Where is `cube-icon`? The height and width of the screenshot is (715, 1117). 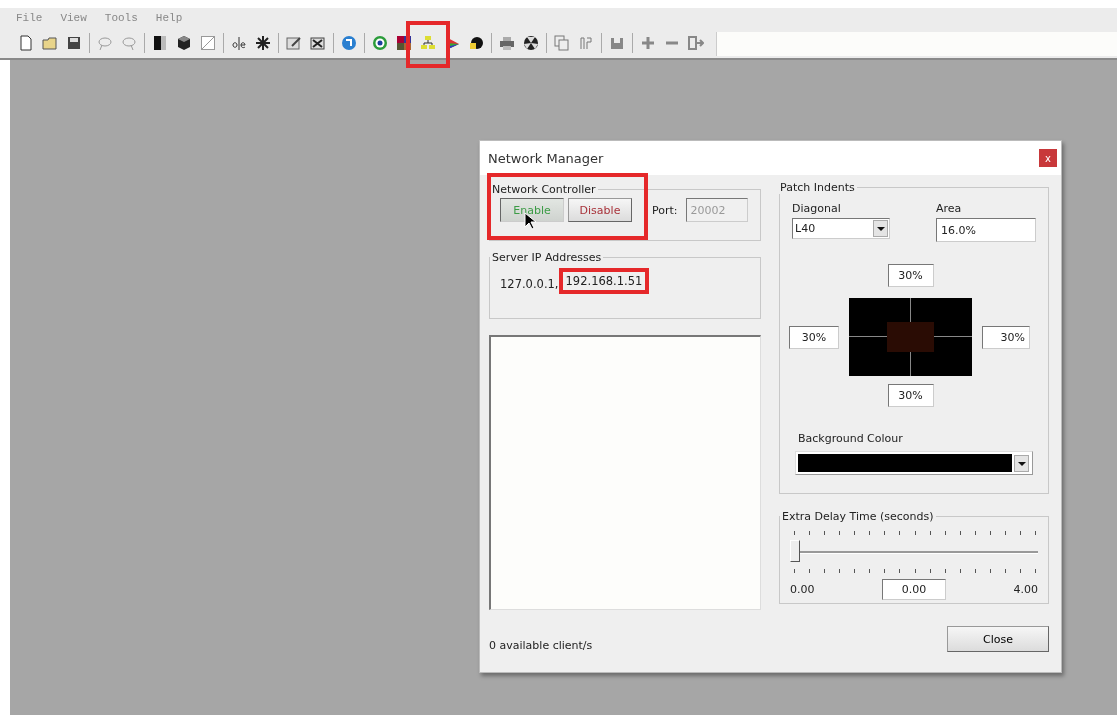
cube-icon is located at coordinates (184, 43).